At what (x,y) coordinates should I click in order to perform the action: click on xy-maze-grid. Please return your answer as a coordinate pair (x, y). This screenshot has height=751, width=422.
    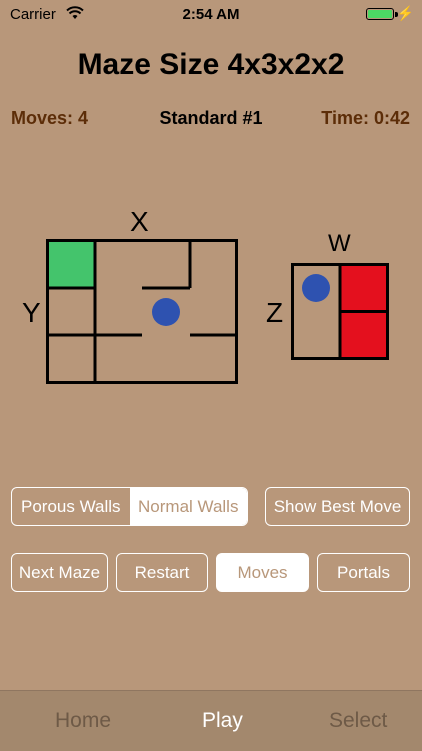
    Looking at the image, I should click on (142, 311).